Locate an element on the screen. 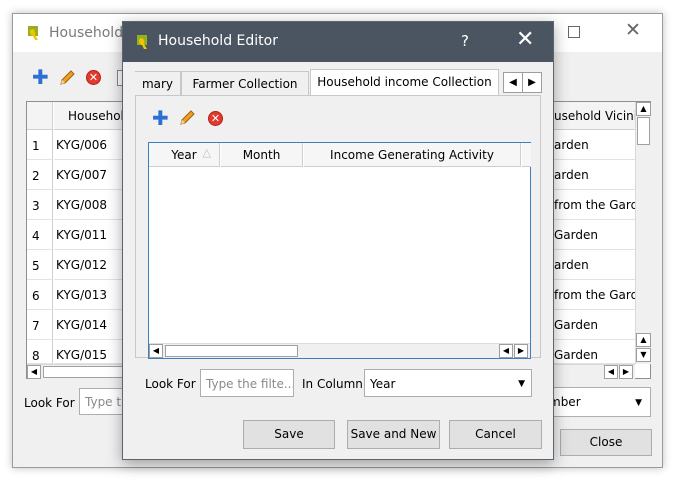 This screenshot has width=677, height=480. column-select: Year ▼ is located at coordinates (448, 383).